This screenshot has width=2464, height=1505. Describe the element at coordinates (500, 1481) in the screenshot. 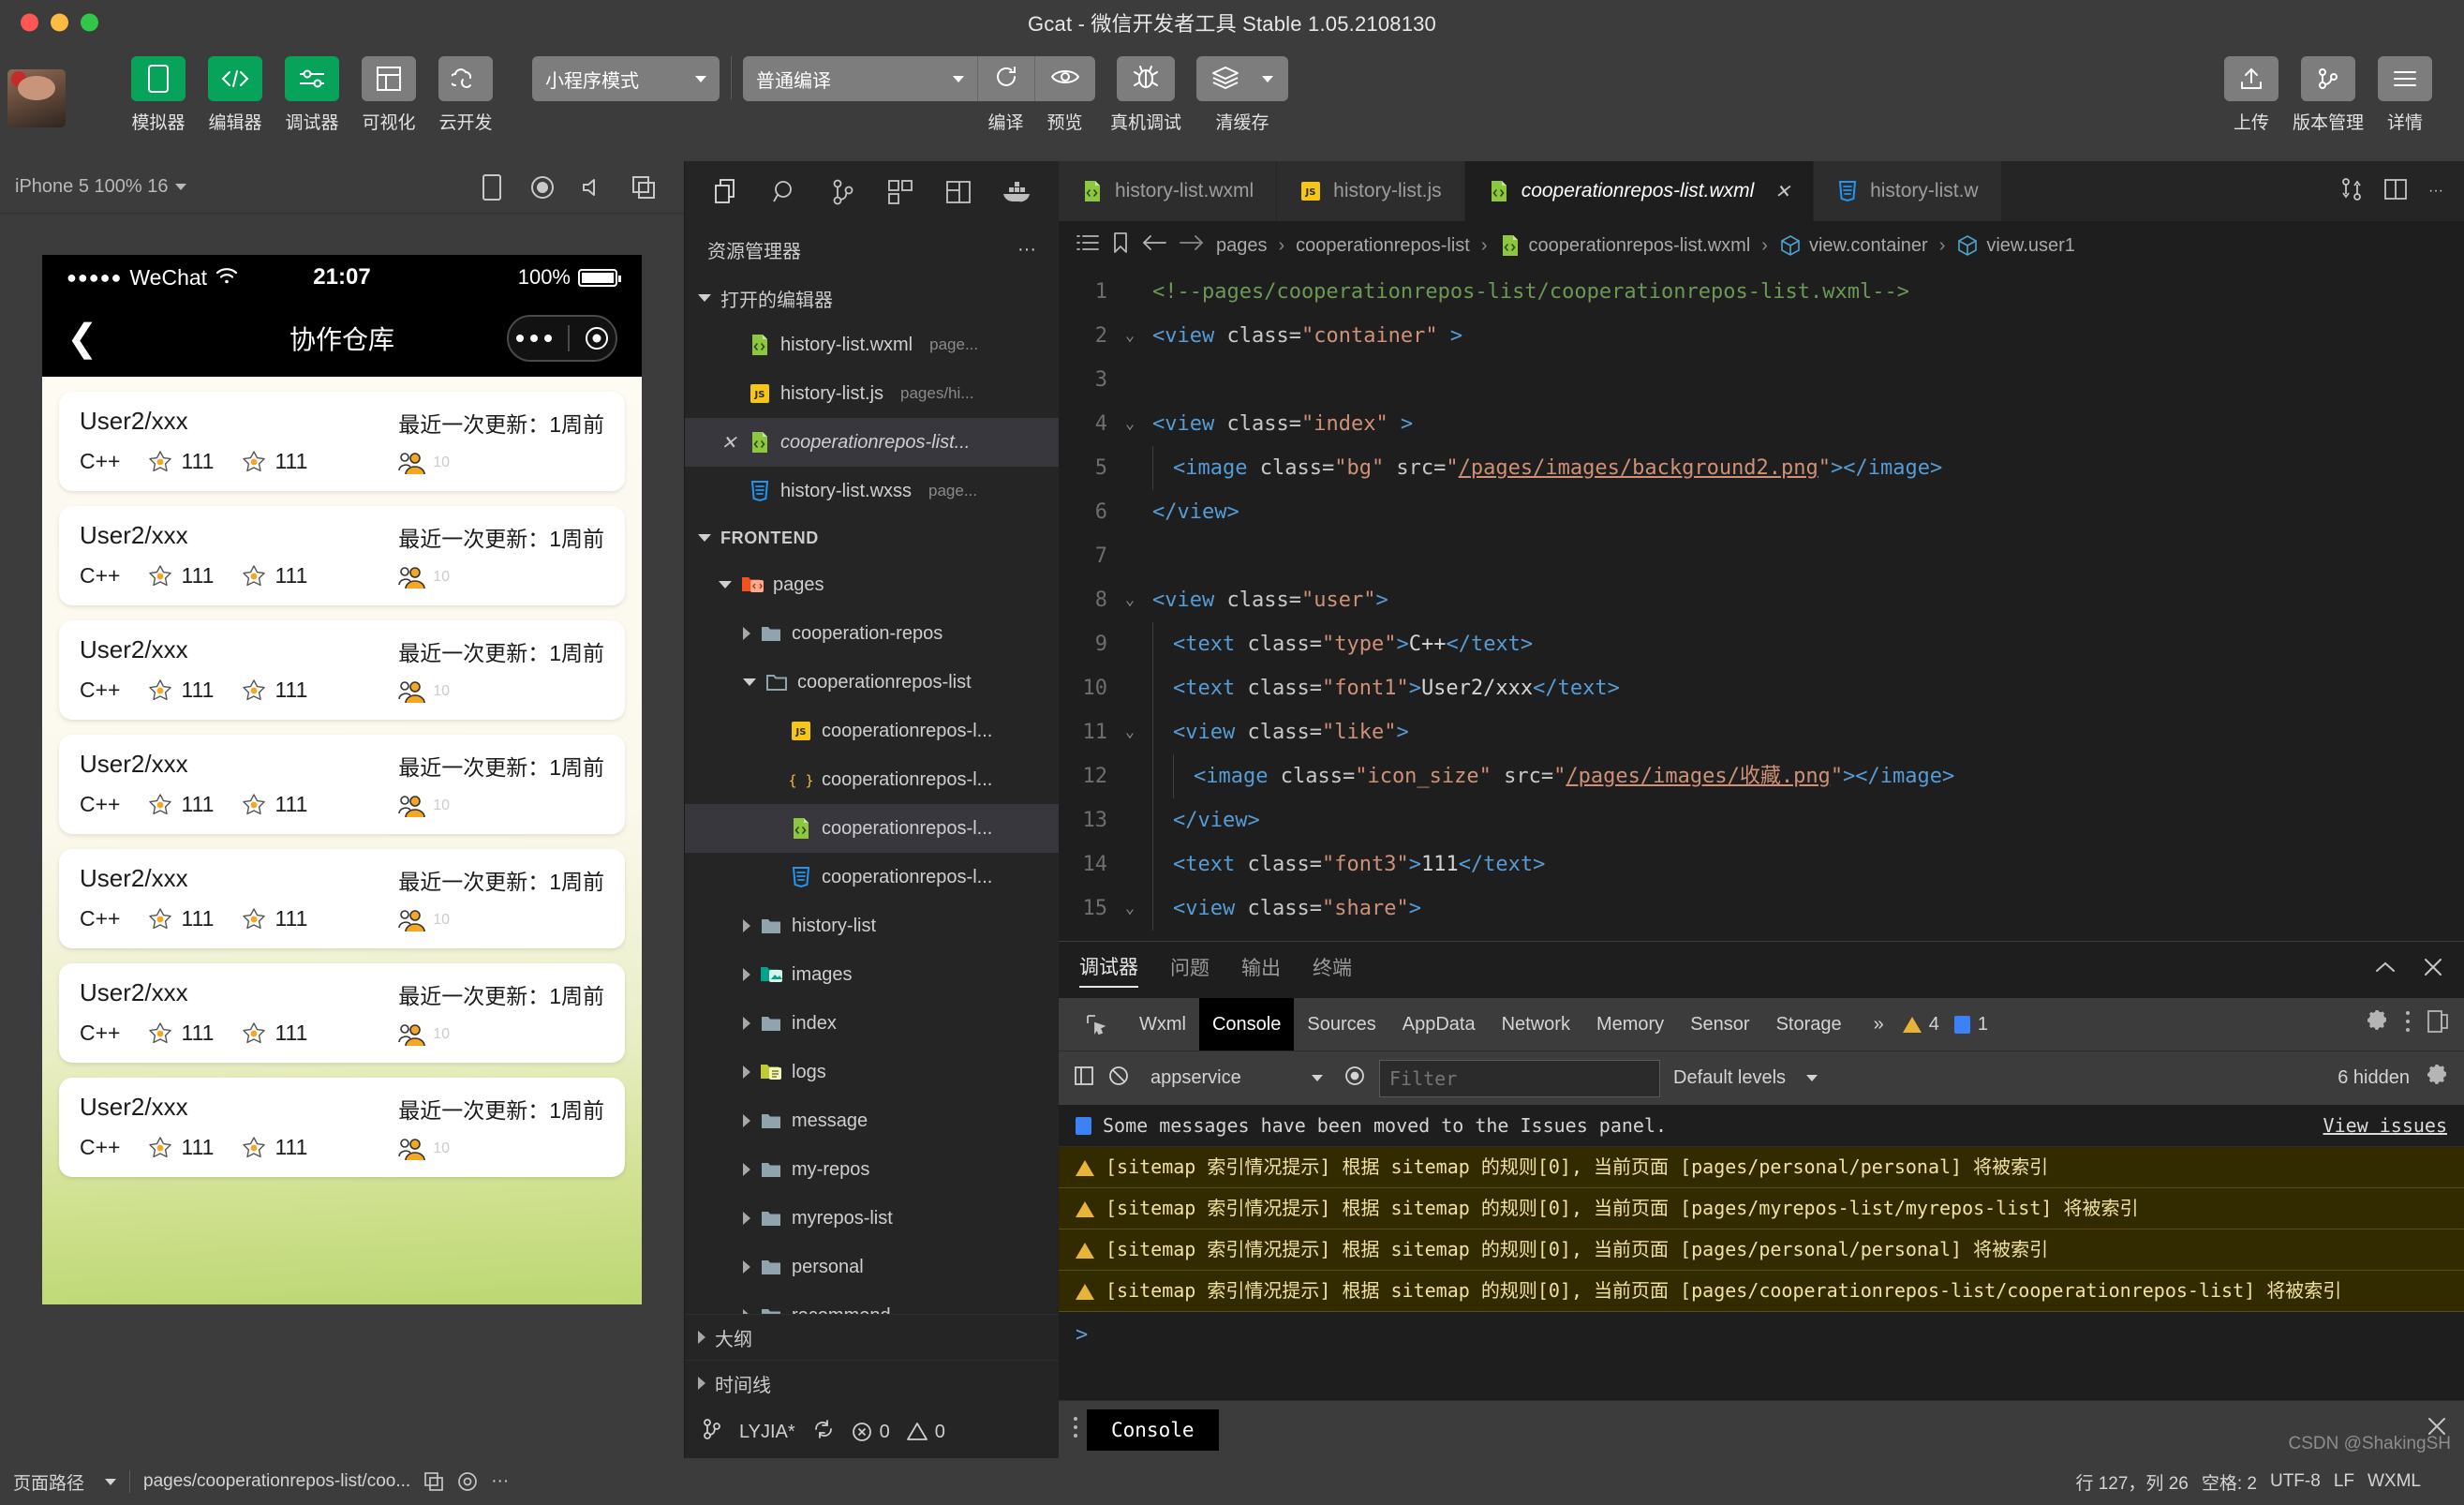

I see `status-more-button: ···` at that location.